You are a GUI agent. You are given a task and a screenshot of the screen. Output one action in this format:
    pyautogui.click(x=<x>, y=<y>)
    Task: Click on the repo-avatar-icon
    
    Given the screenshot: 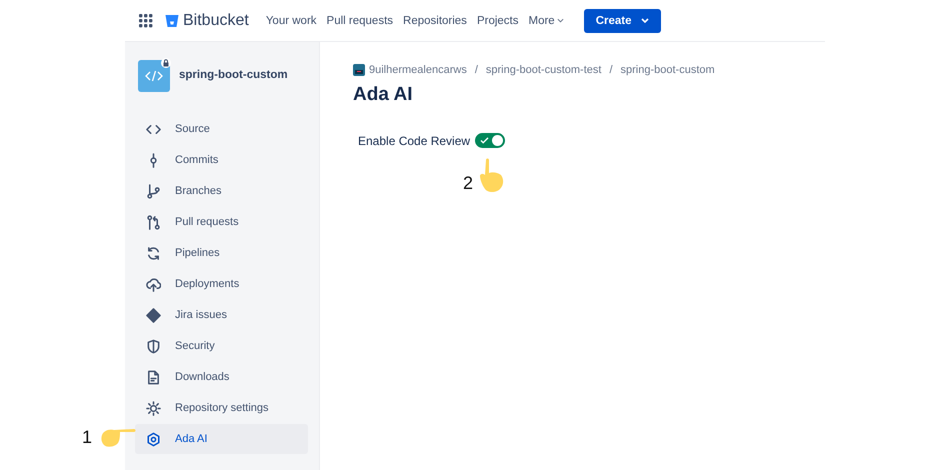 What is the action you would take?
    pyautogui.click(x=155, y=75)
    